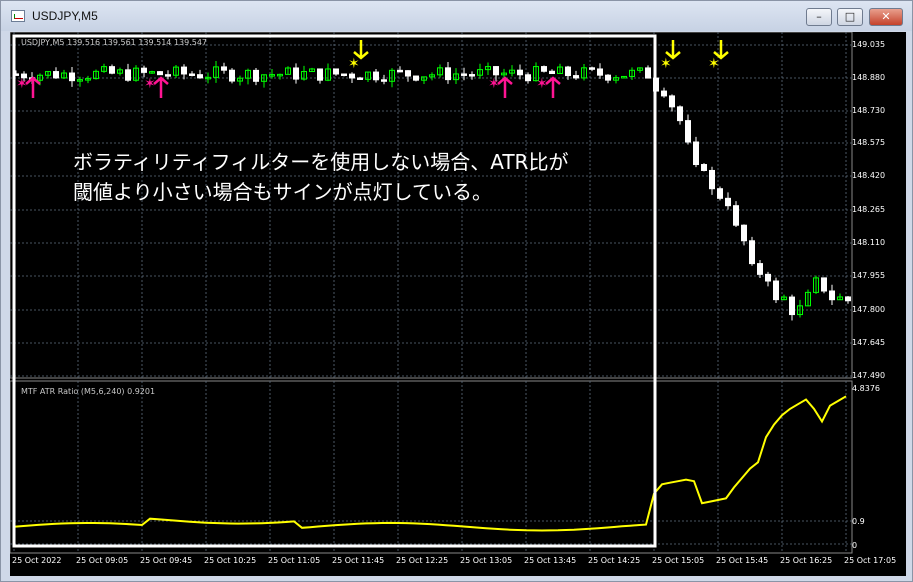  I want to click on time-axis-label: 25 Oct 17:05, so click(870, 560).